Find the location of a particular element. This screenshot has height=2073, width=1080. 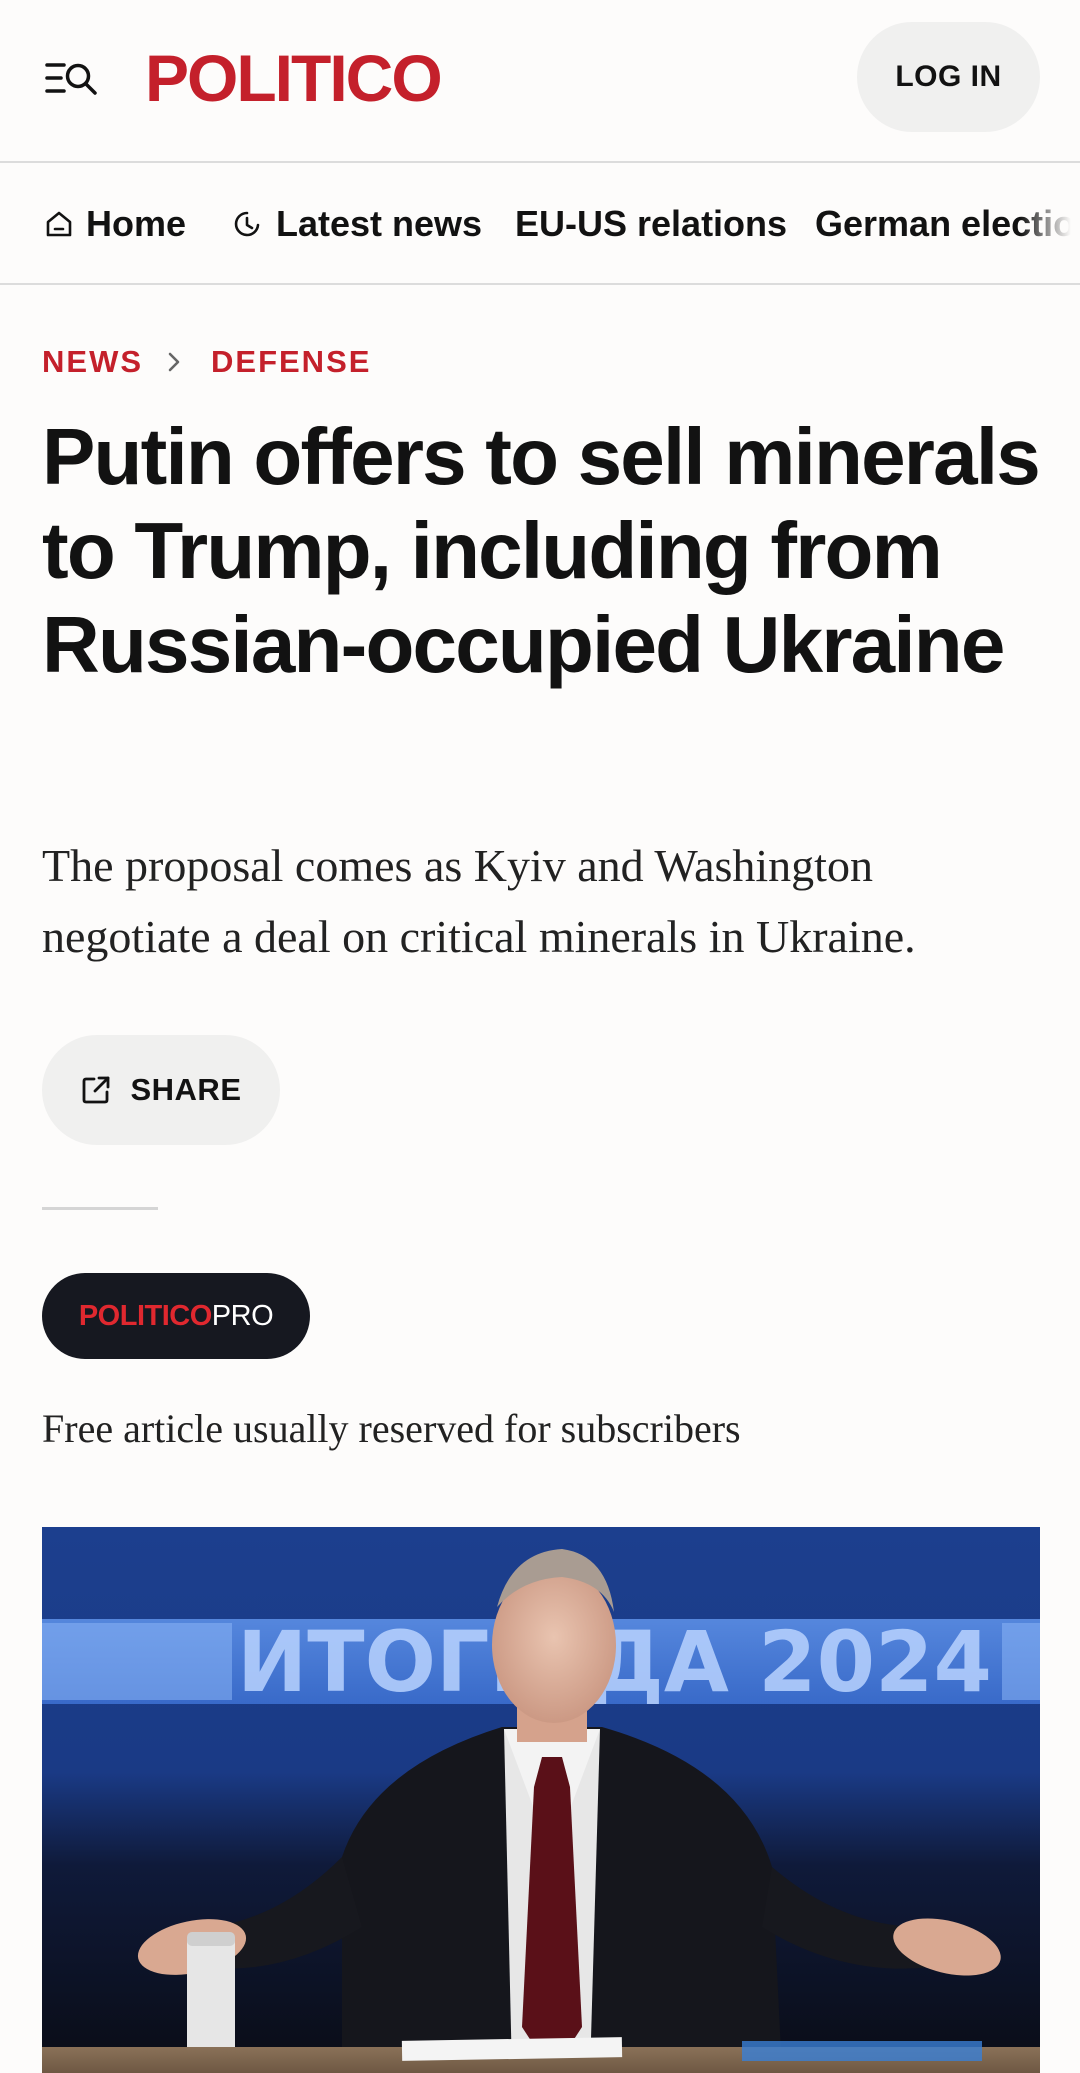

nav-label-home: Home is located at coordinates (136, 223).